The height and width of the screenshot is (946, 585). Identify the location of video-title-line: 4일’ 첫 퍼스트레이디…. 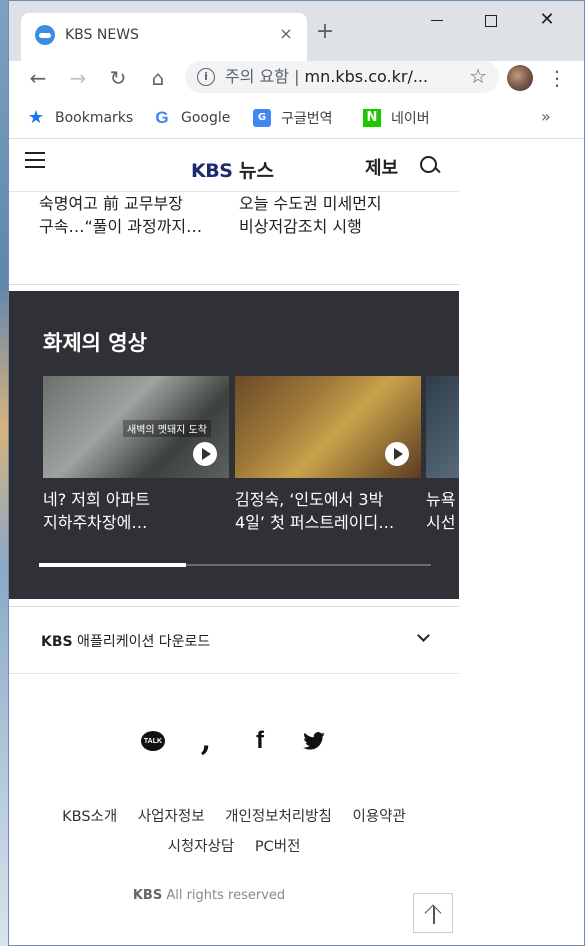
(315, 522).